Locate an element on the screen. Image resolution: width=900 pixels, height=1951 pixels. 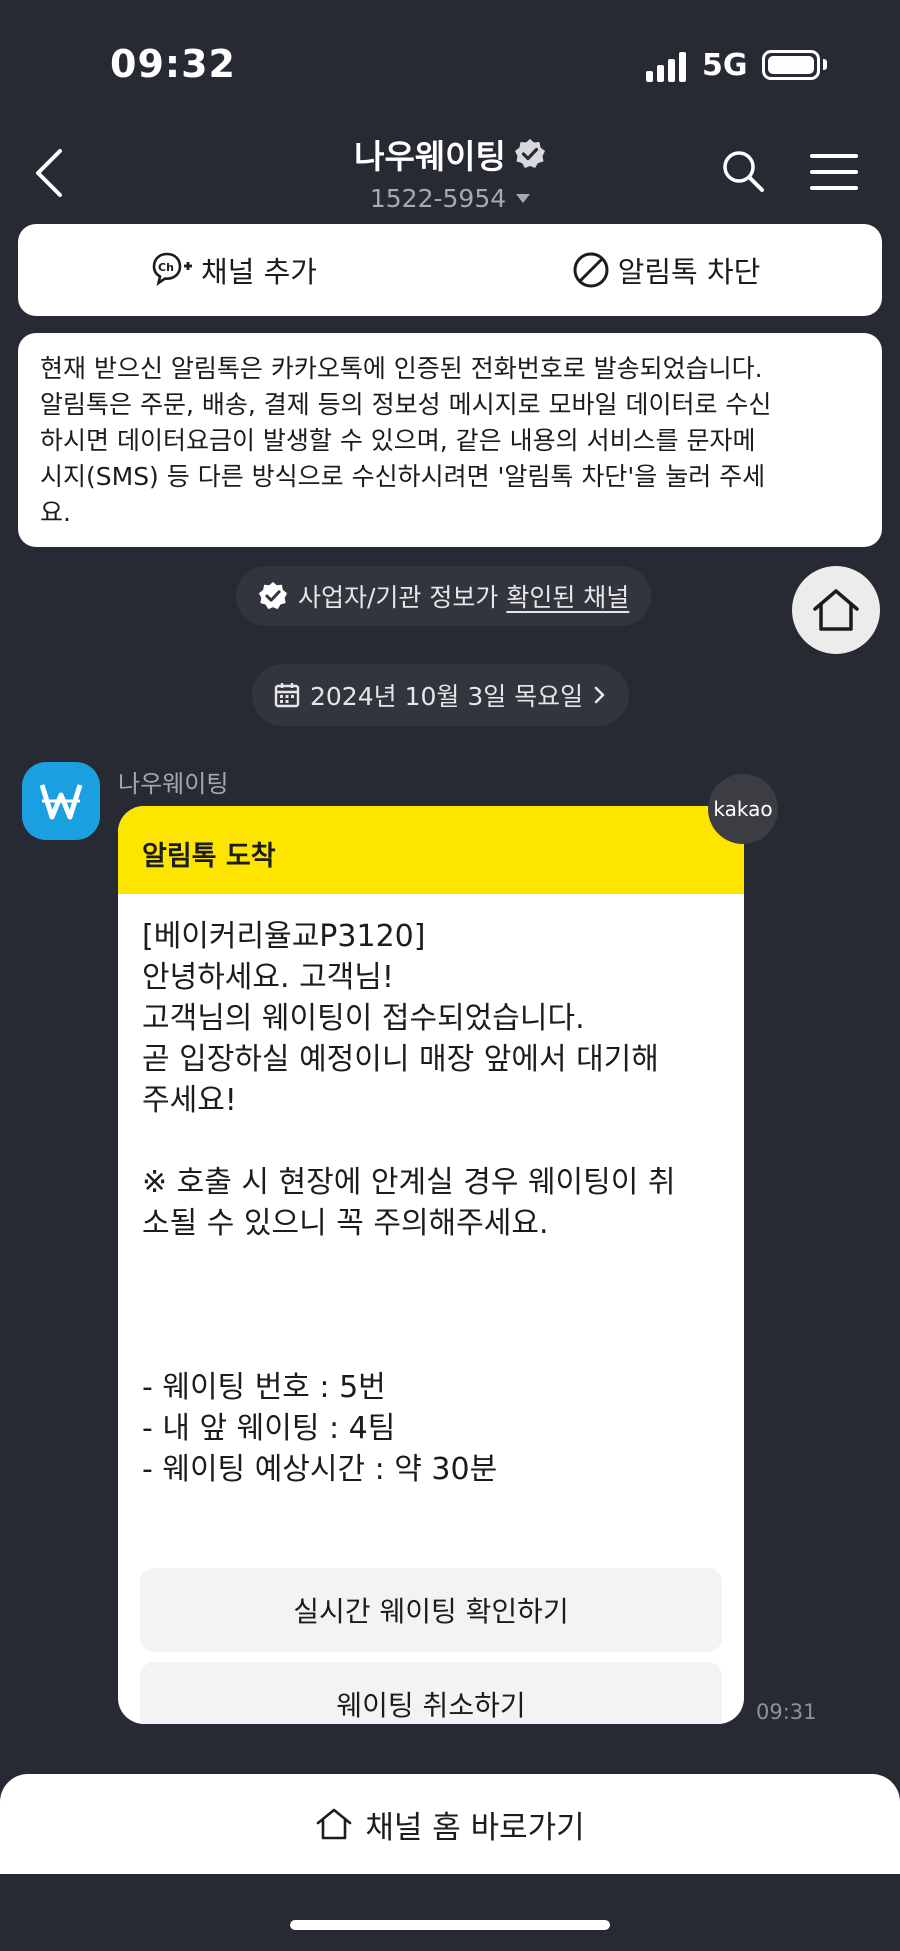
block-alimtalk-button: 알림톡 차단 is located at coordinates (666, 270).